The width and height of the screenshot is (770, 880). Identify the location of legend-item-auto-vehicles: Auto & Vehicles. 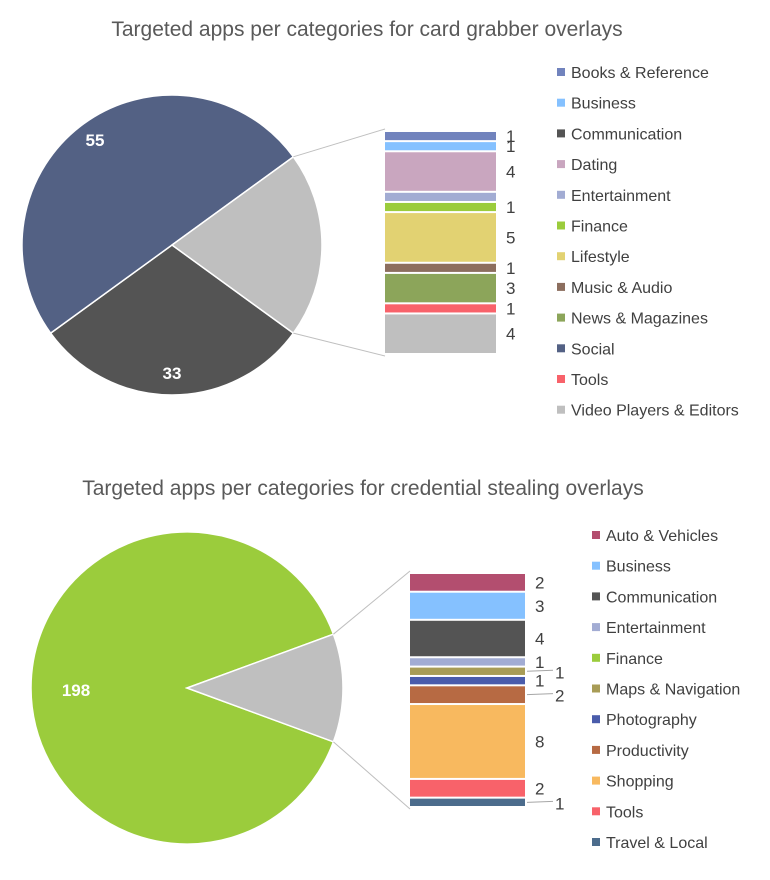
(662, 536).